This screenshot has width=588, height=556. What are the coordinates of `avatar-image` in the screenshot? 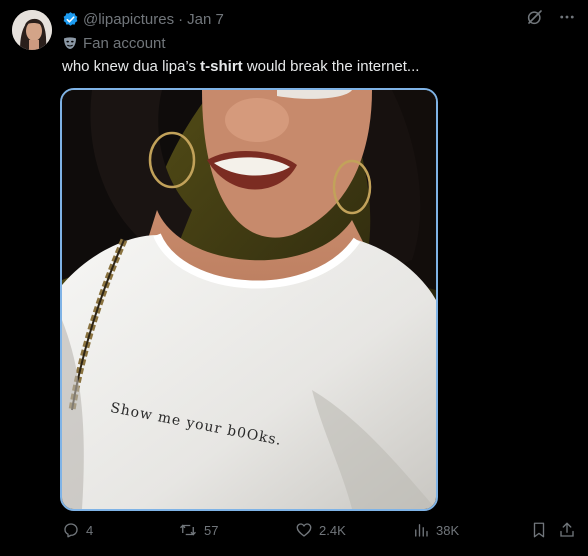 It's located at (32, 30).